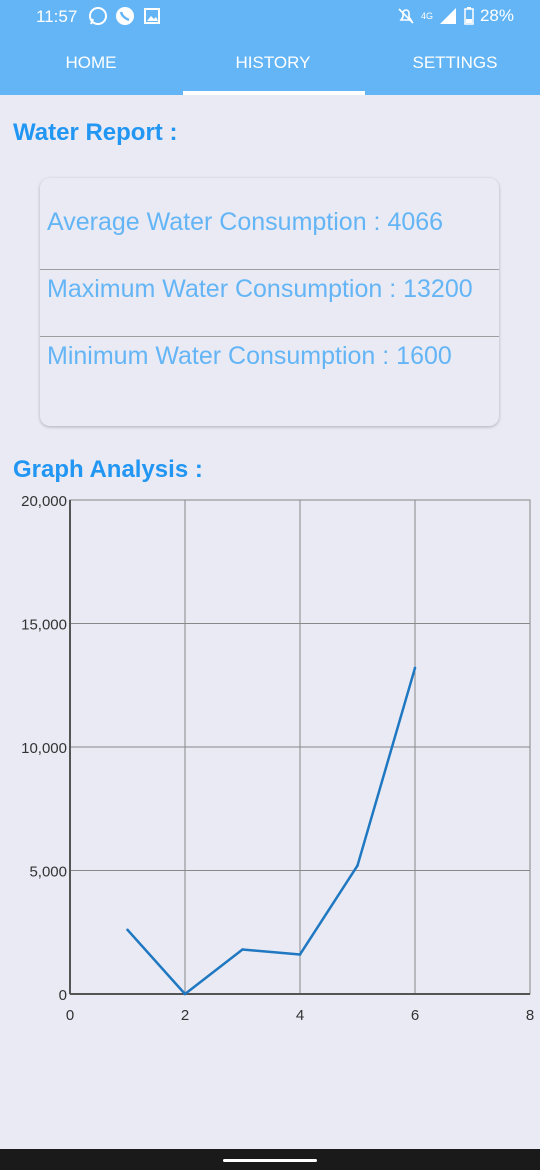 Image resolution: width=540 pixels, height=1170 pixels. Describe the element at coordinates (469, 16) in the screenshot. I see `battery-icon` at that location.